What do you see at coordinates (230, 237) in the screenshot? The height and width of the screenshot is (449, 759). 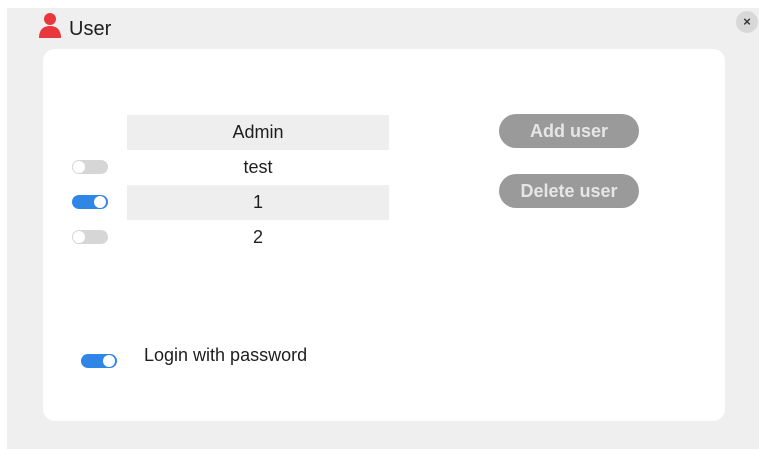 I see `user-row: 2` at bounding box center [230, 237].